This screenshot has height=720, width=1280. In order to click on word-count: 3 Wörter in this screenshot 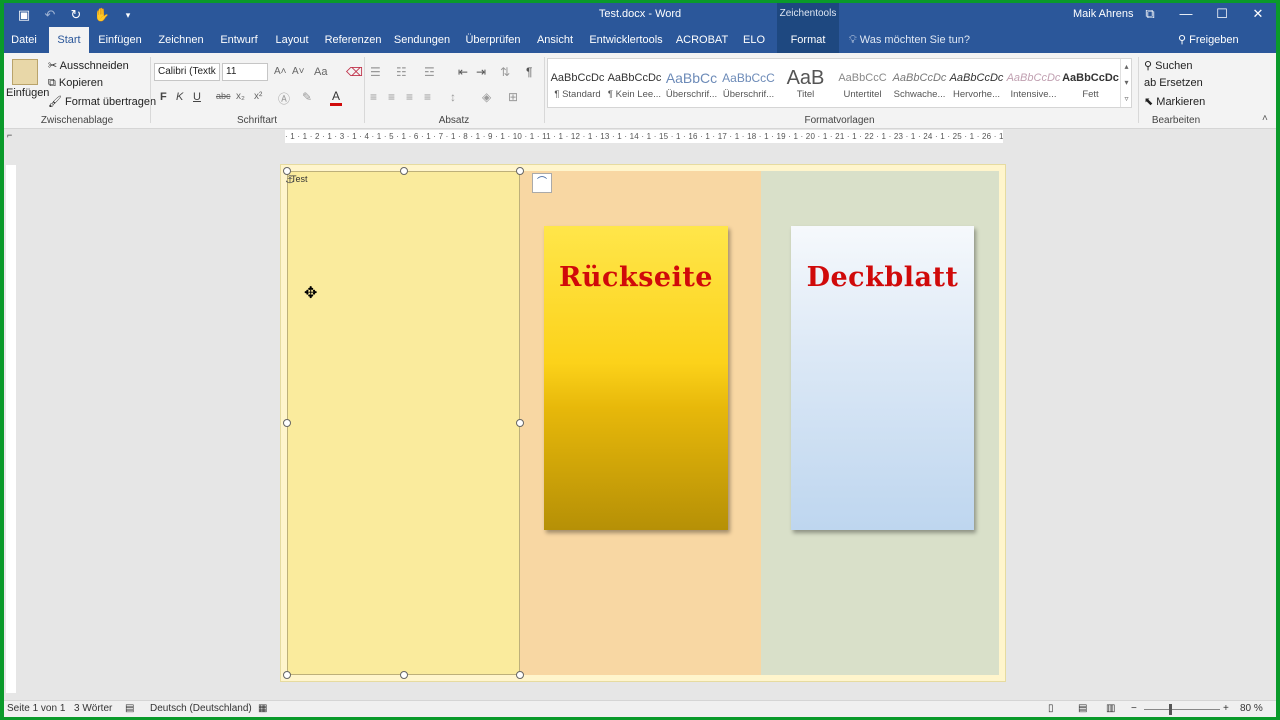, I will do `click(93, 708)`.